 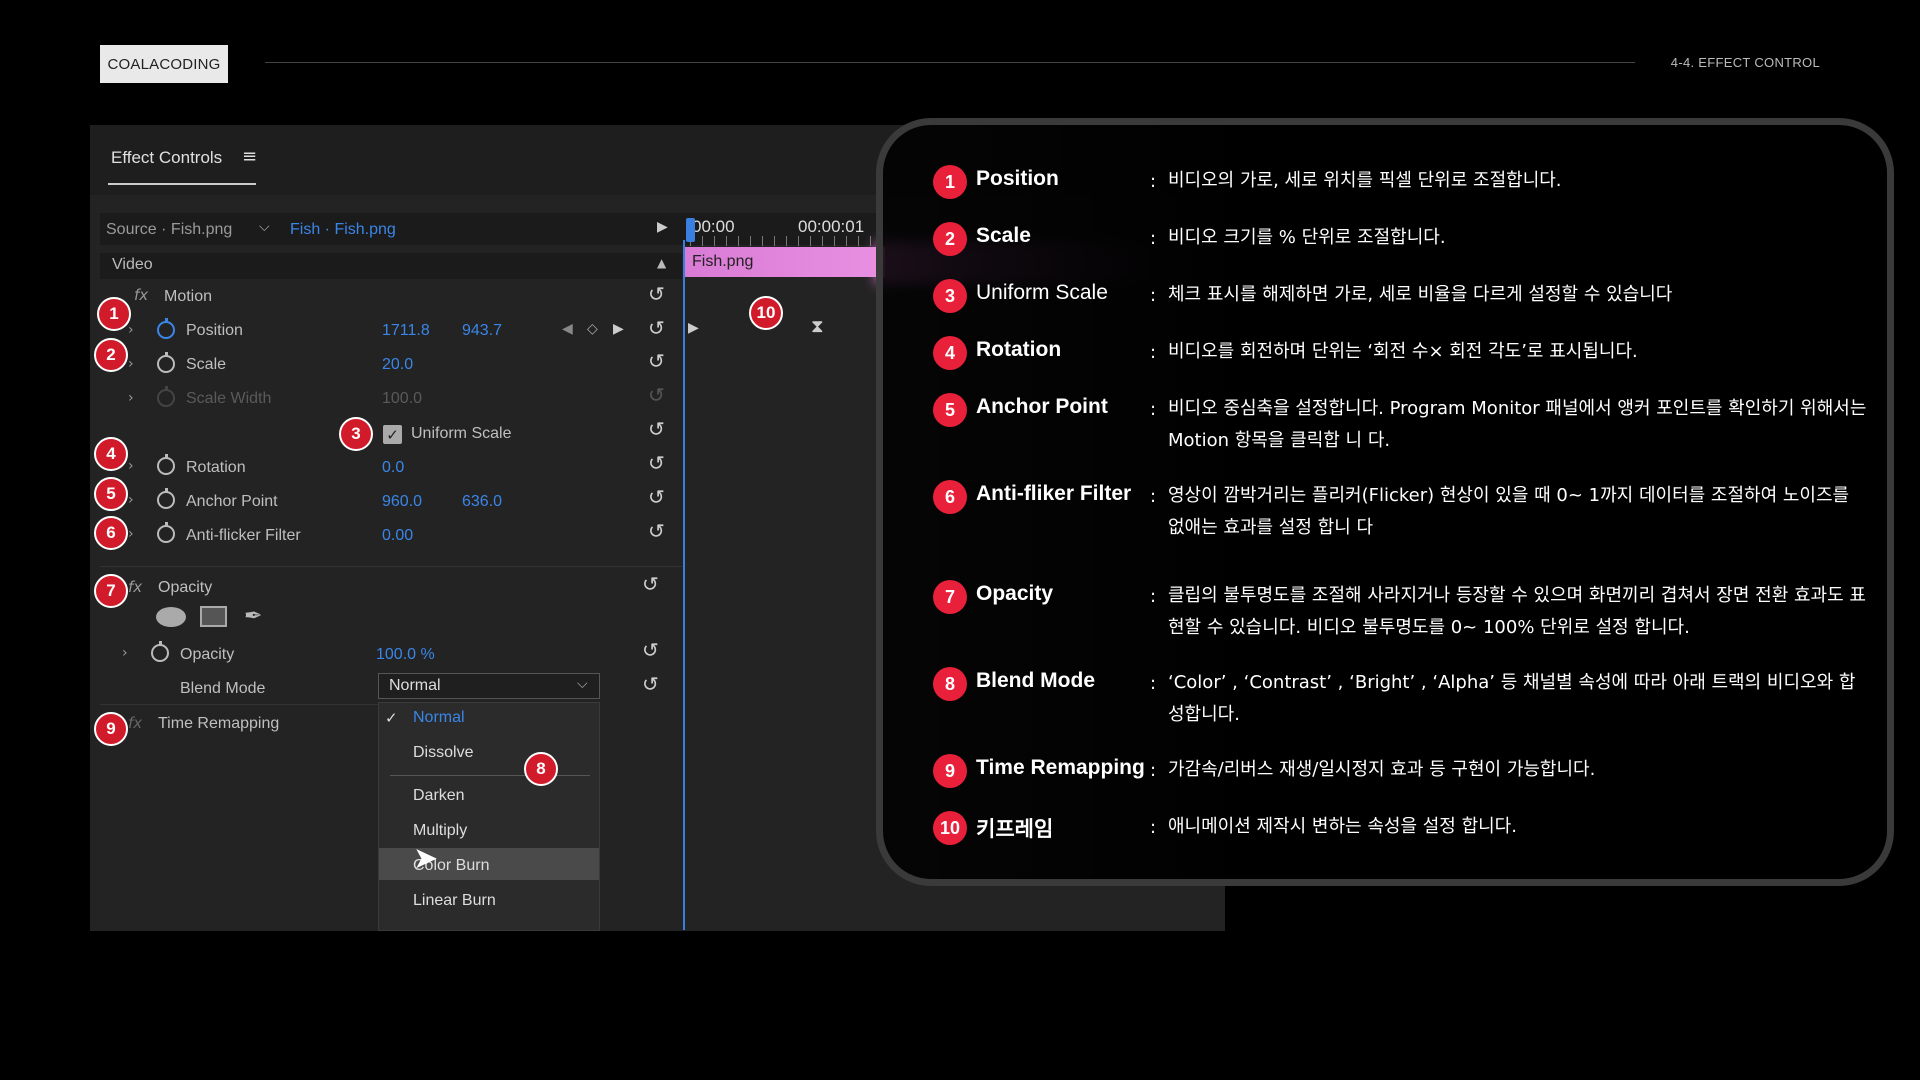 What do you see at coordinates (356, 434) in the screenshot?
I see `callout-3: 3` at bounding box center [356, 434].